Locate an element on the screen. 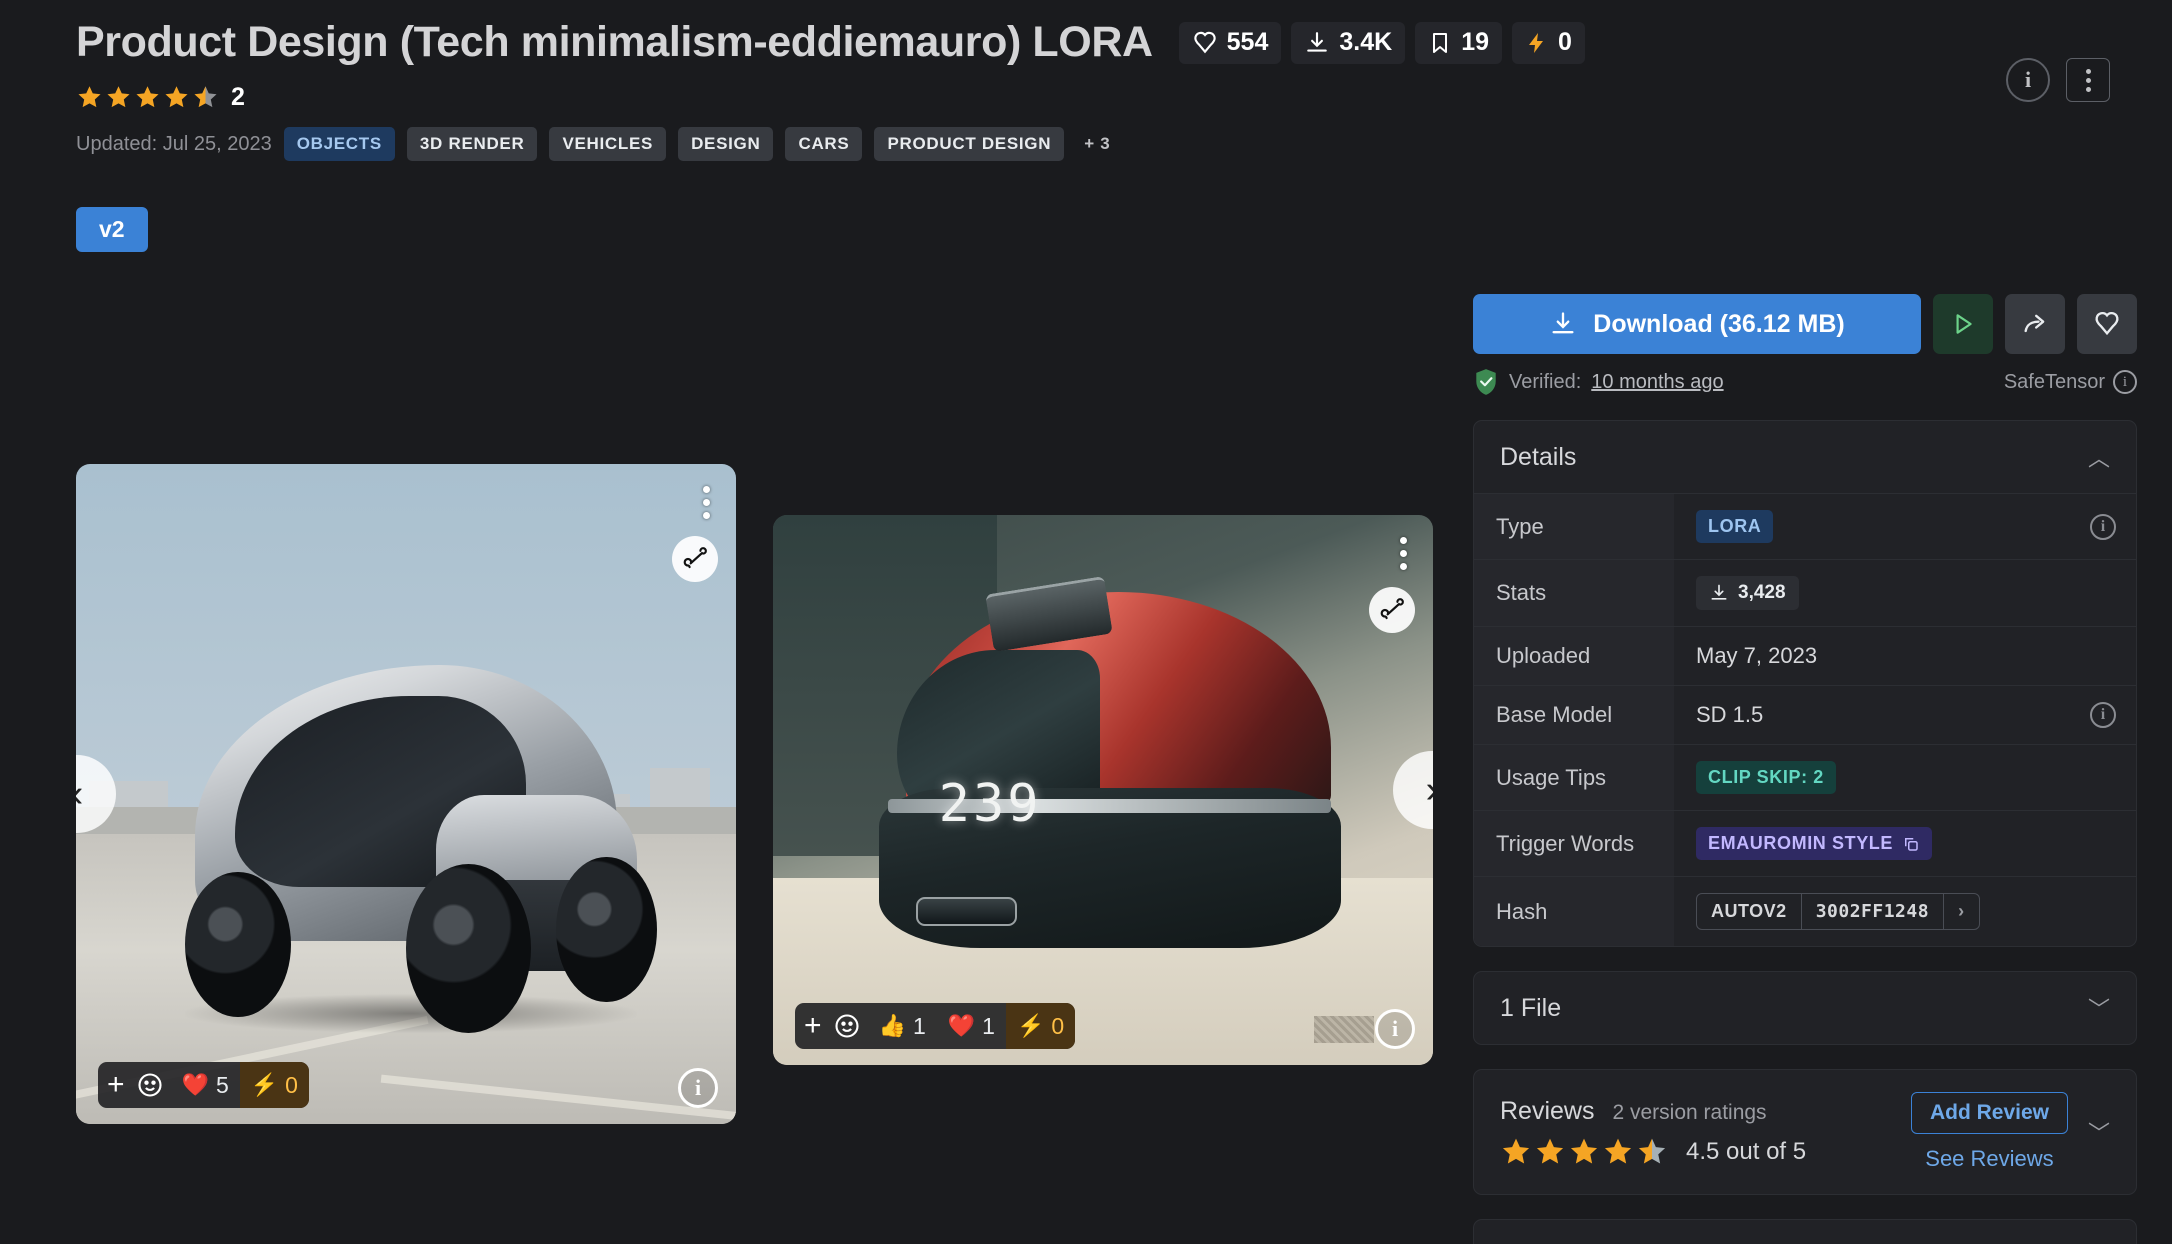 Image resolution: width=2172 pixels, height=1244 pixels. hash-value: 3002FF1248 is located at coordinates (1873, 911).